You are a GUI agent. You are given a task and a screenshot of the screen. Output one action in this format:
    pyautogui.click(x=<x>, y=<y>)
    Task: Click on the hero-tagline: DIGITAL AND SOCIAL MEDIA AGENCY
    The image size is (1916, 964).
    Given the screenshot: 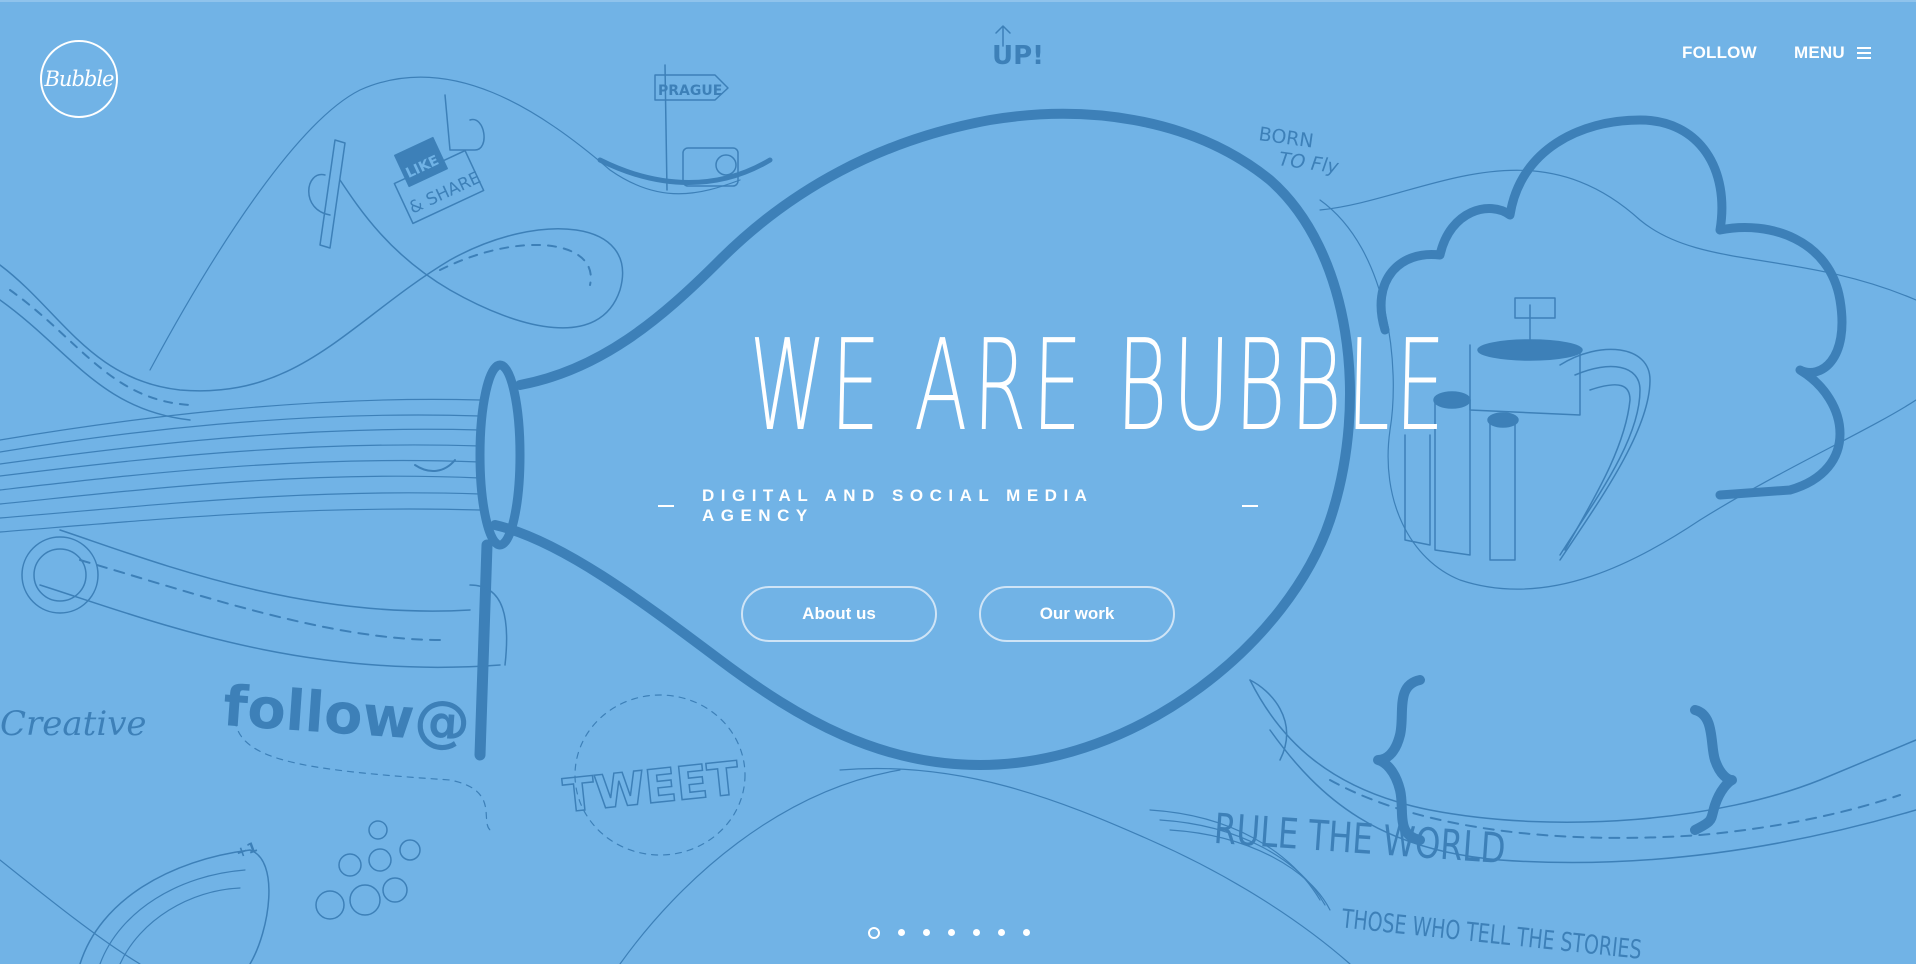 What is the action you would take?
    pyautogui.click(x=958, y=506)
    